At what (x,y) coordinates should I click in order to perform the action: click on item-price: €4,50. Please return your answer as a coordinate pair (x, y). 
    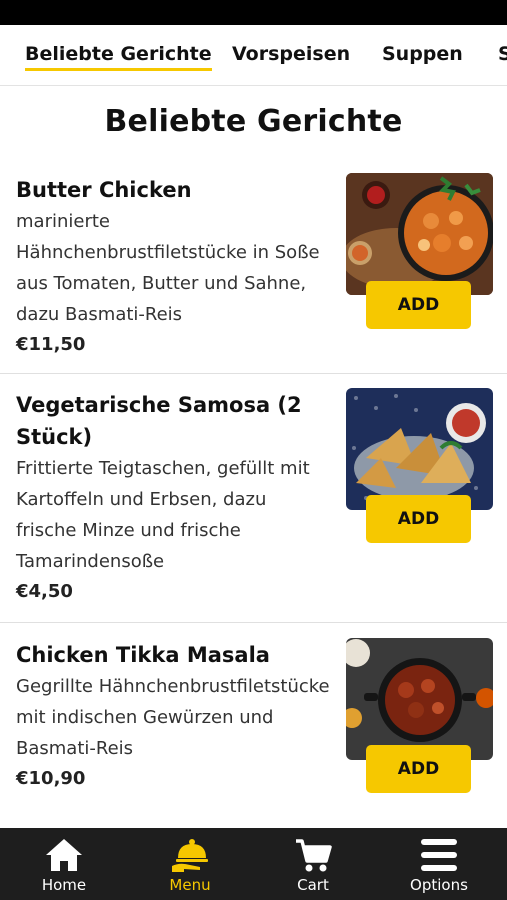
    Looking at the image, I should click on (44, 591).